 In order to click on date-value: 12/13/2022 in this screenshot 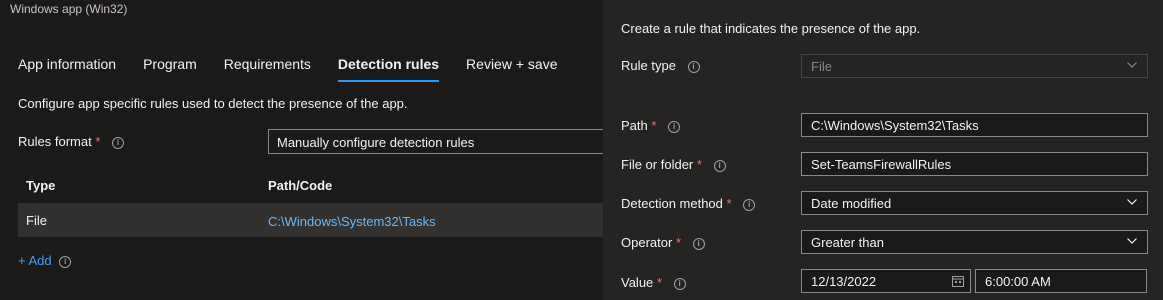, I will do `click(844, 281)`.